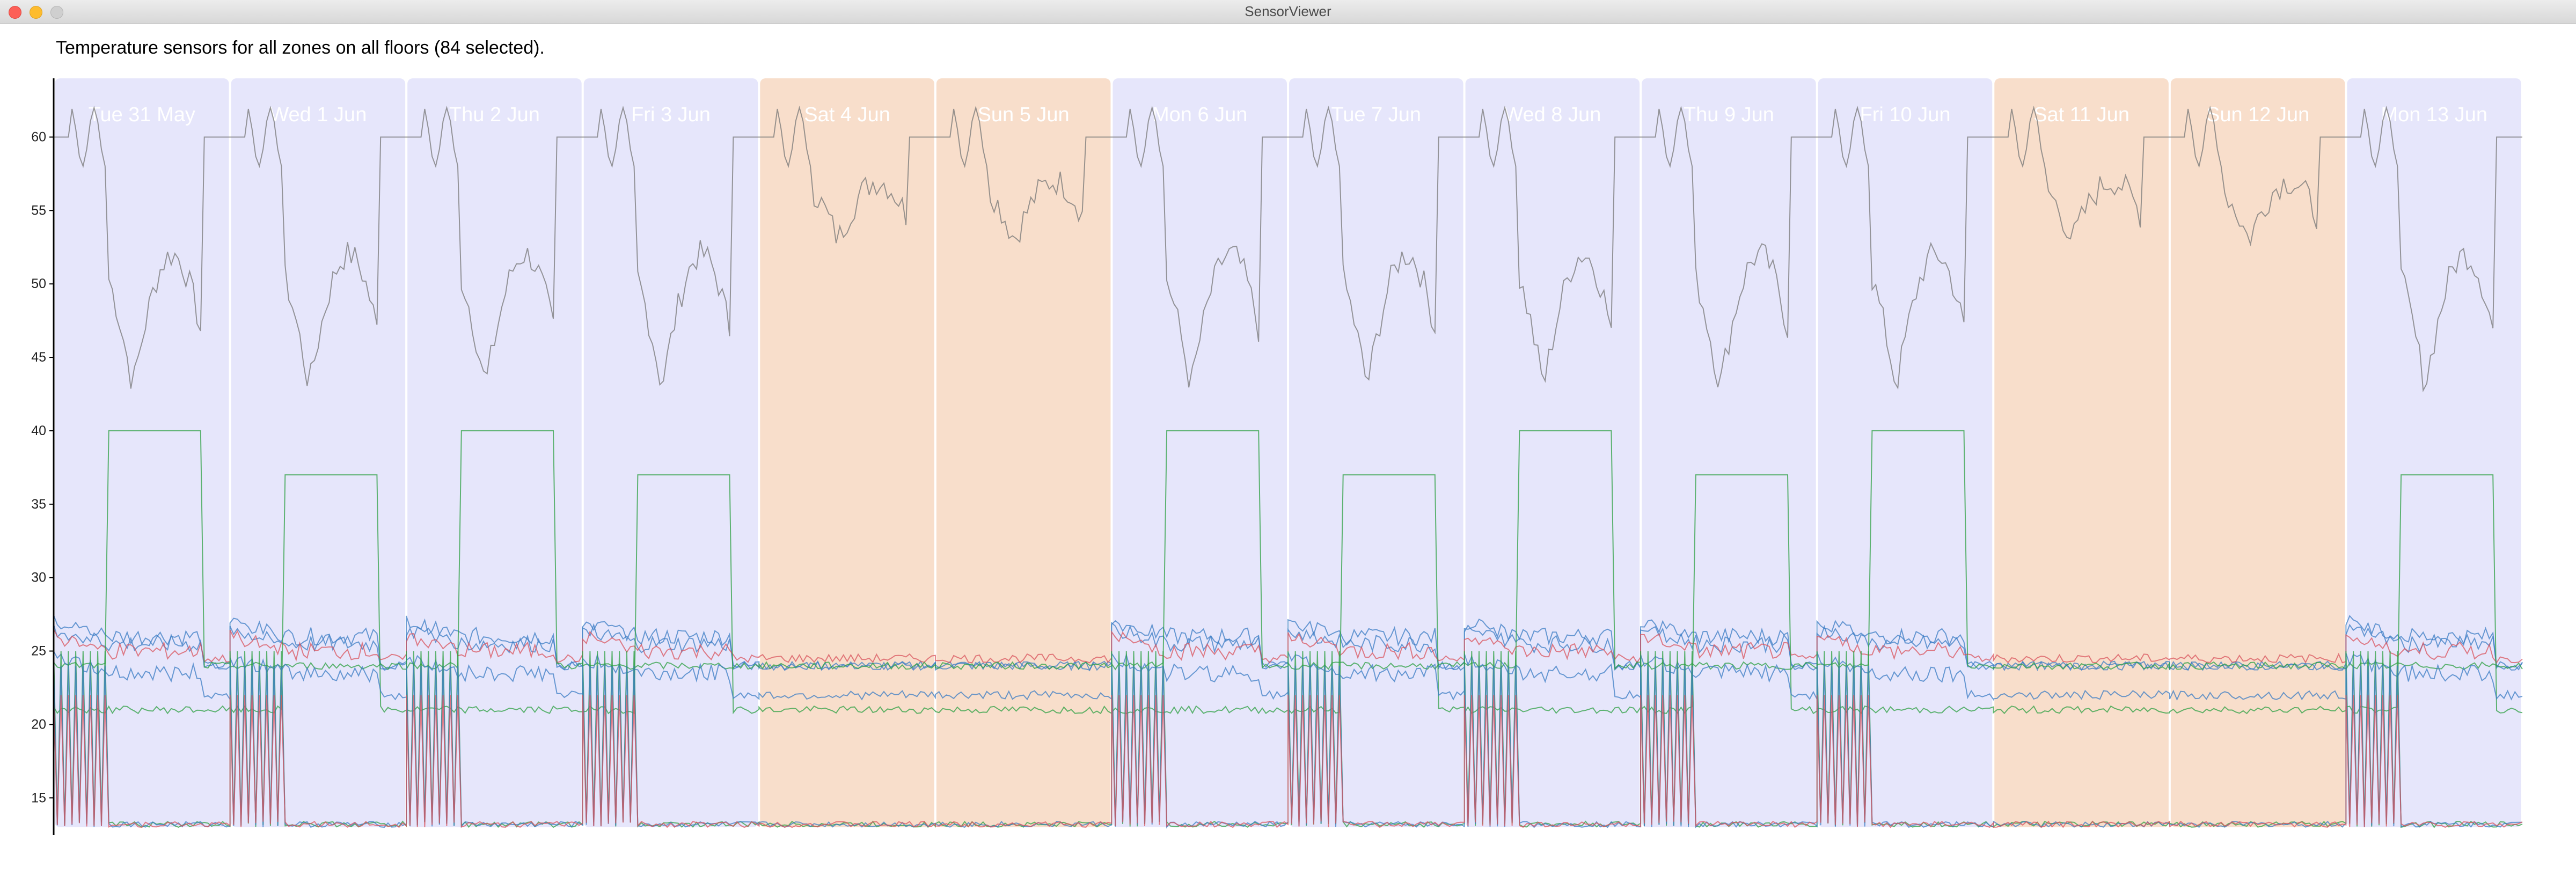 This screenshot has height=882, width=2576. I want to click on y-tick-label: 60, so click(38, 136).